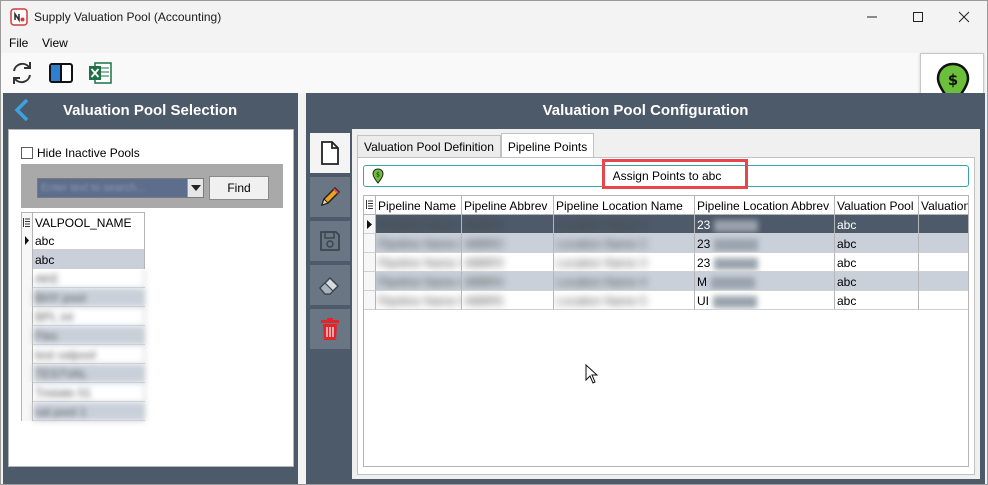 This screenshot has width=988, height=485. I want to click on pipeline-location-name-cell-text: Location Name 1, so click(601, 225).